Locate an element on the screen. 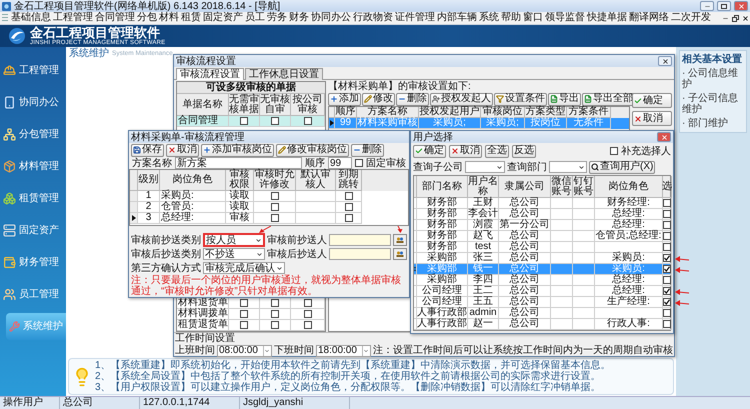  sidebar-item: 材料管理 is located at coordinates (33, 166).